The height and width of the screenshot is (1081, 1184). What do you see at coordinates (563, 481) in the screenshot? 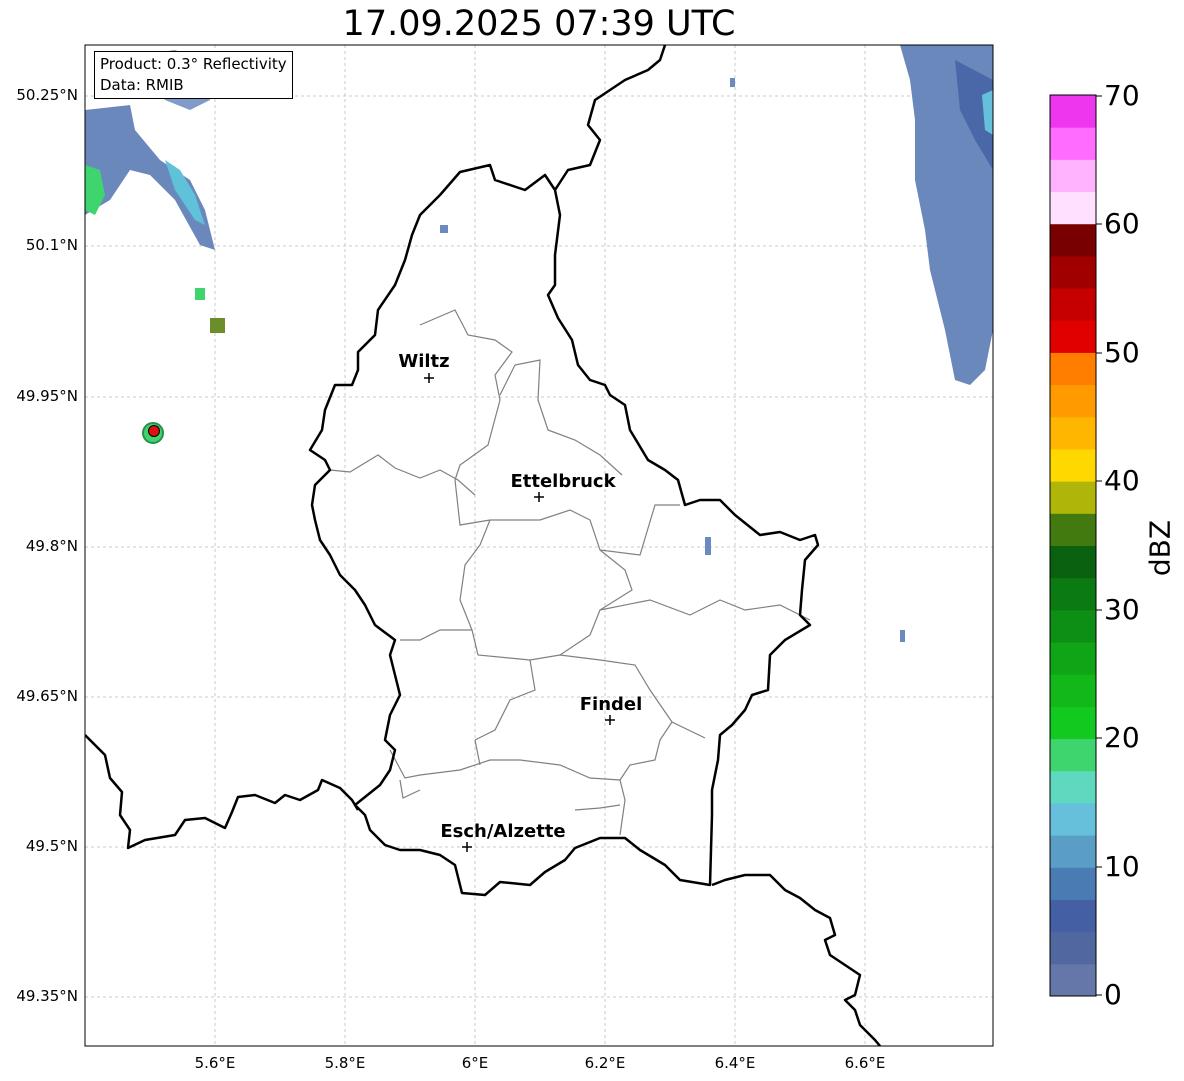
I see `city-label-ettelbruck: Ettelbruck` at bounding box center [563, 481].